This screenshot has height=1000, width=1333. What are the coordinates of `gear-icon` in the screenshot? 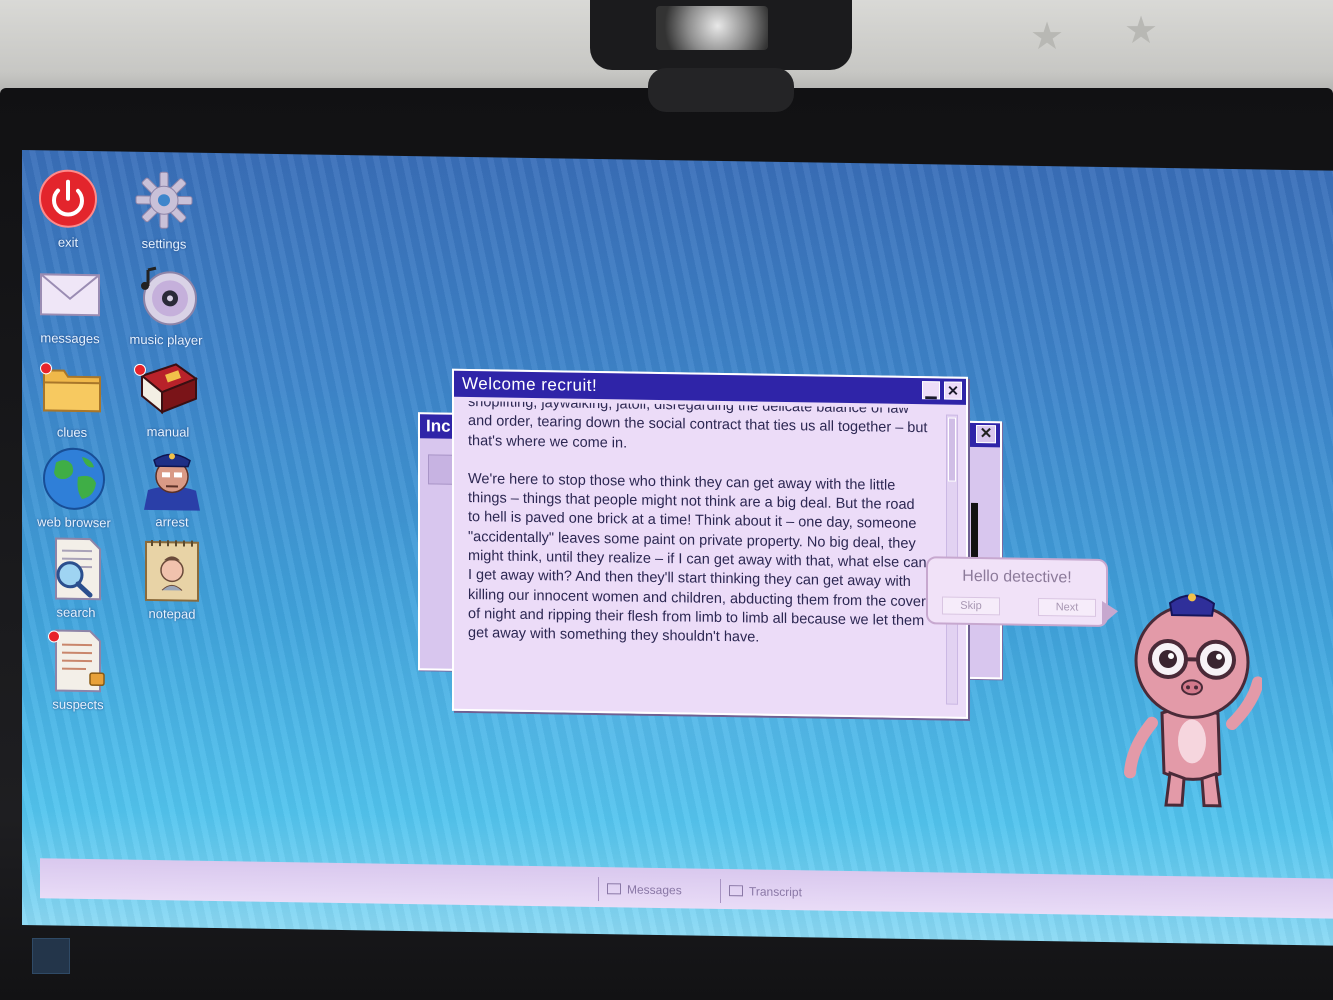 It's located at (164, 200).